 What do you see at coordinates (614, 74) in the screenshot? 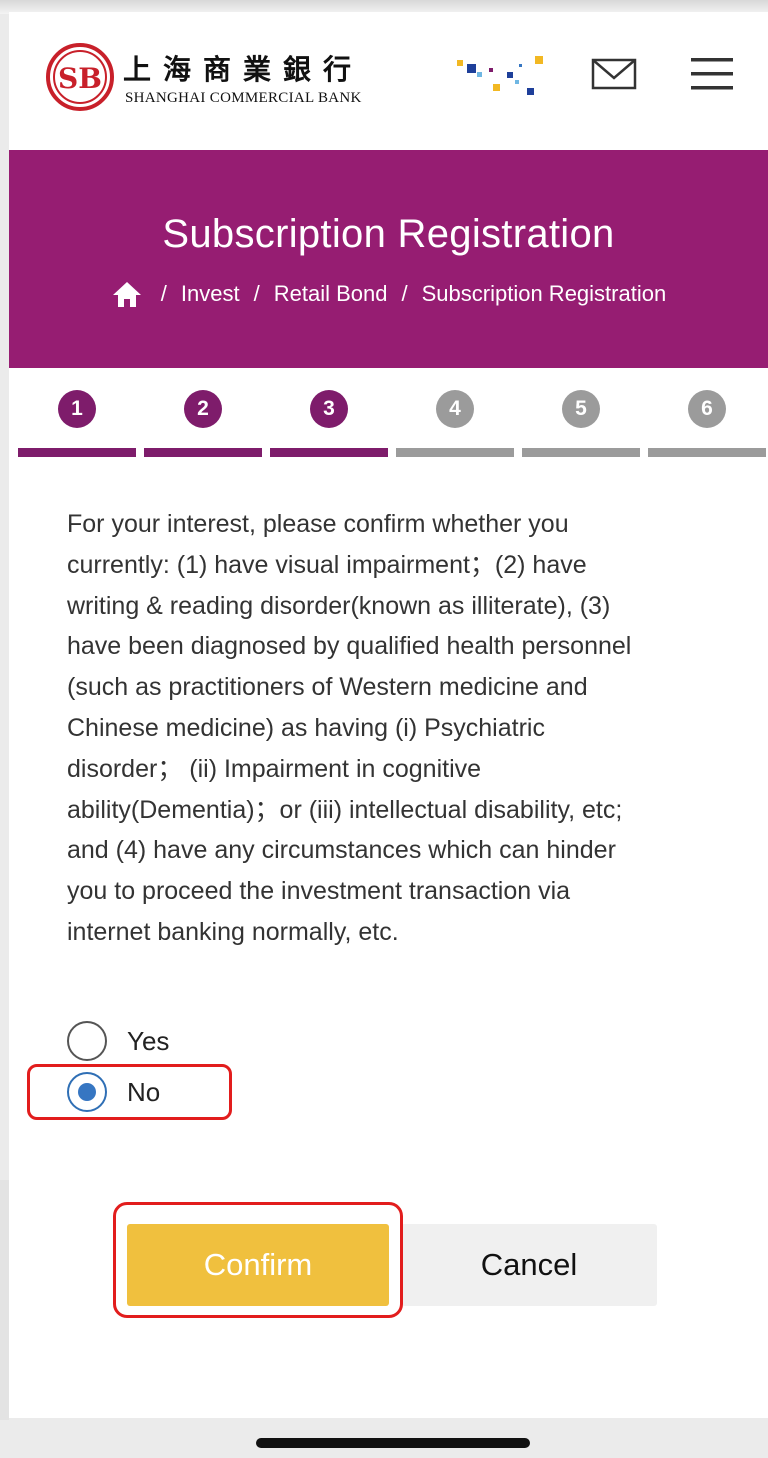
I see `mail-icon` at bounding box center [614, 74].